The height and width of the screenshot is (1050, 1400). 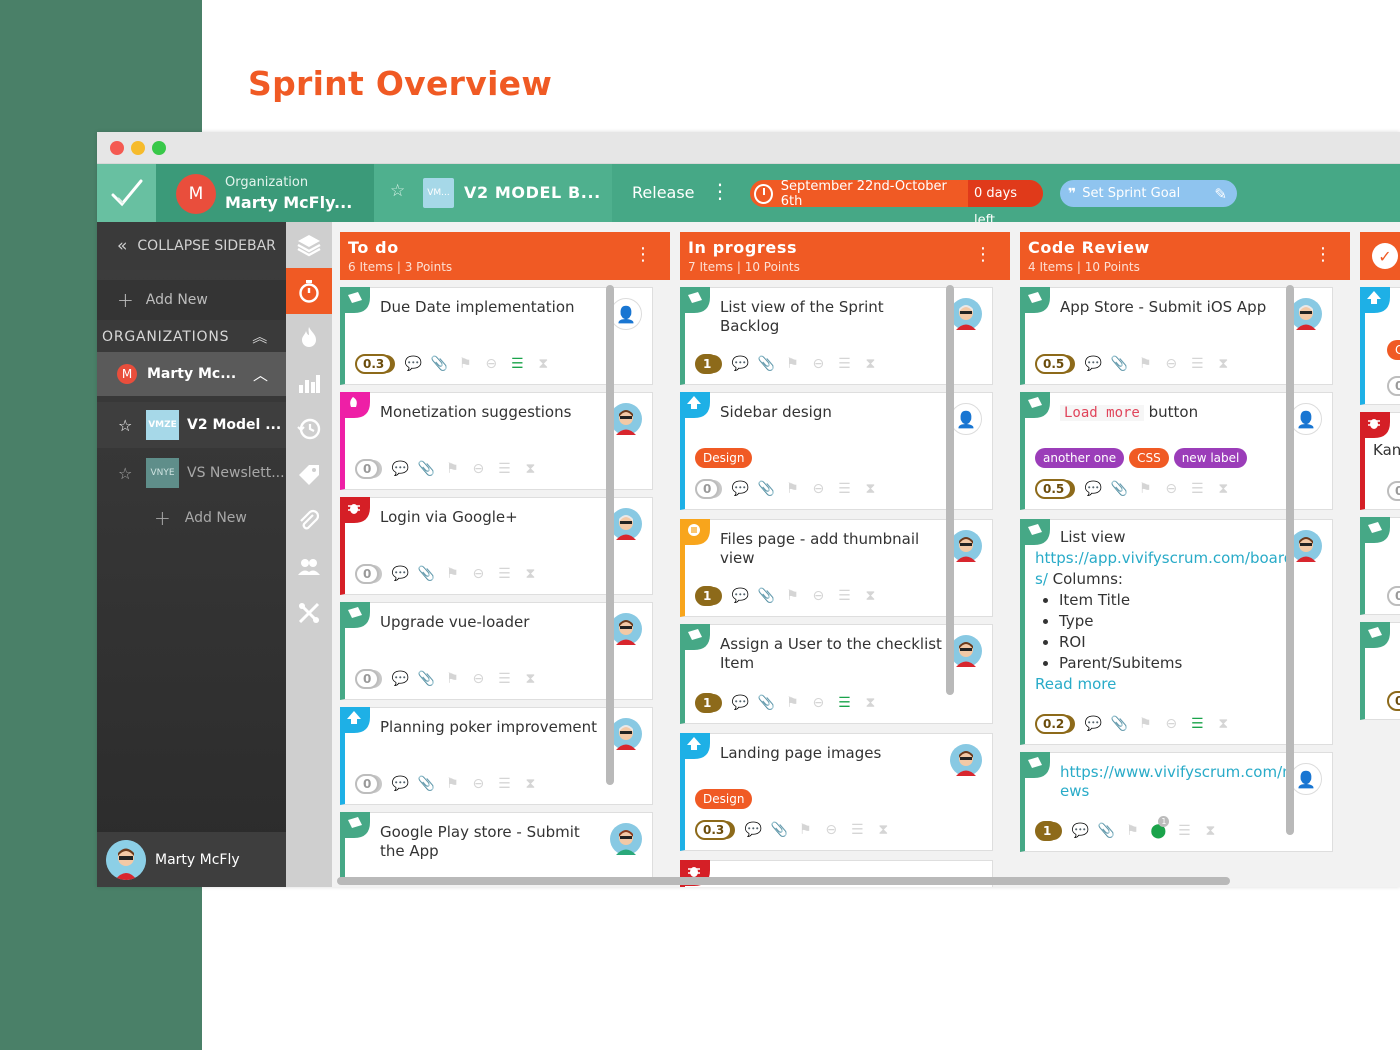 What do you see at coordinates (191, 859) in the screenshot?
I see `user-profile: Marty McFly` at bounding box center [191, 859].